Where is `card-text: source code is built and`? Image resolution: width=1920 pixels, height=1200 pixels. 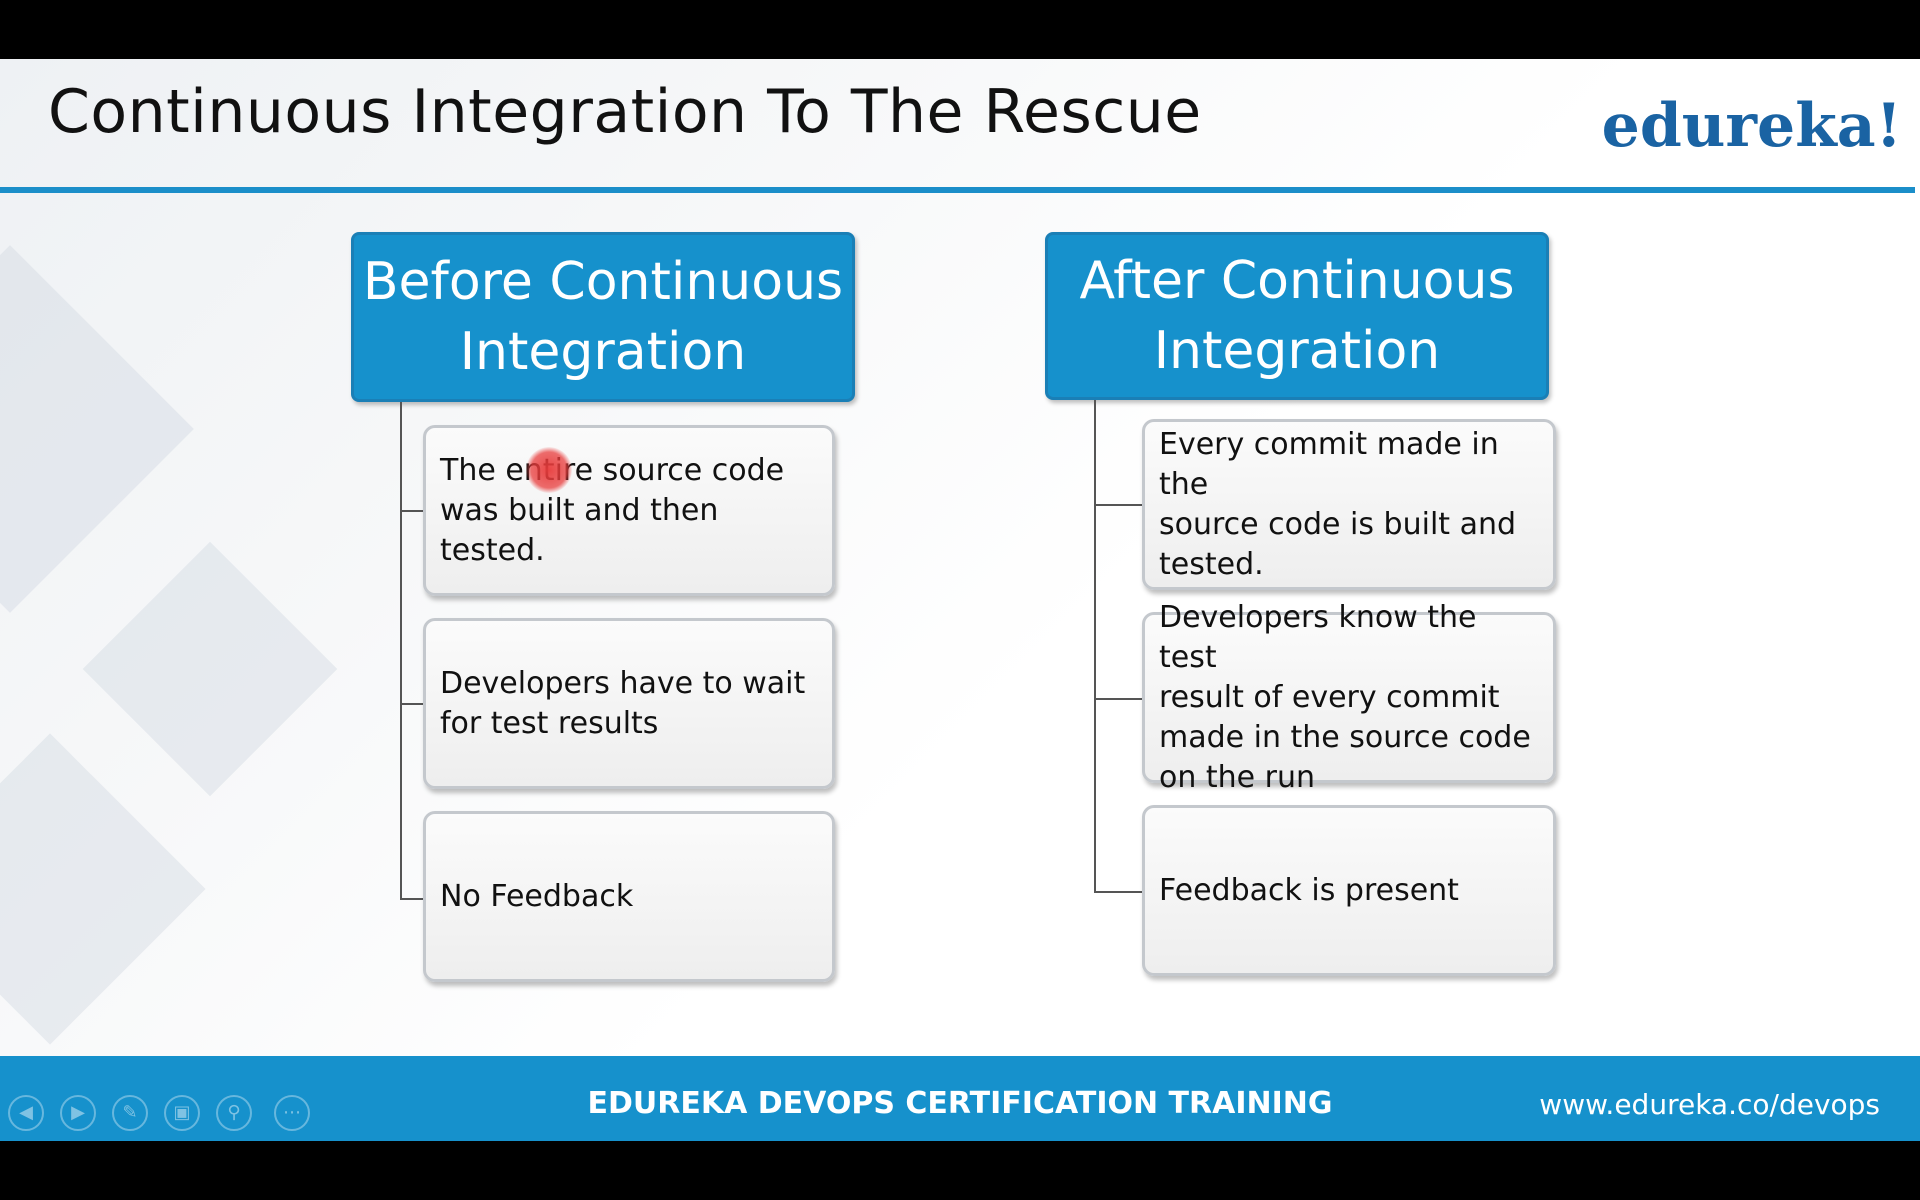 card-text: source code is built and is located at coordinates (1338, 524).